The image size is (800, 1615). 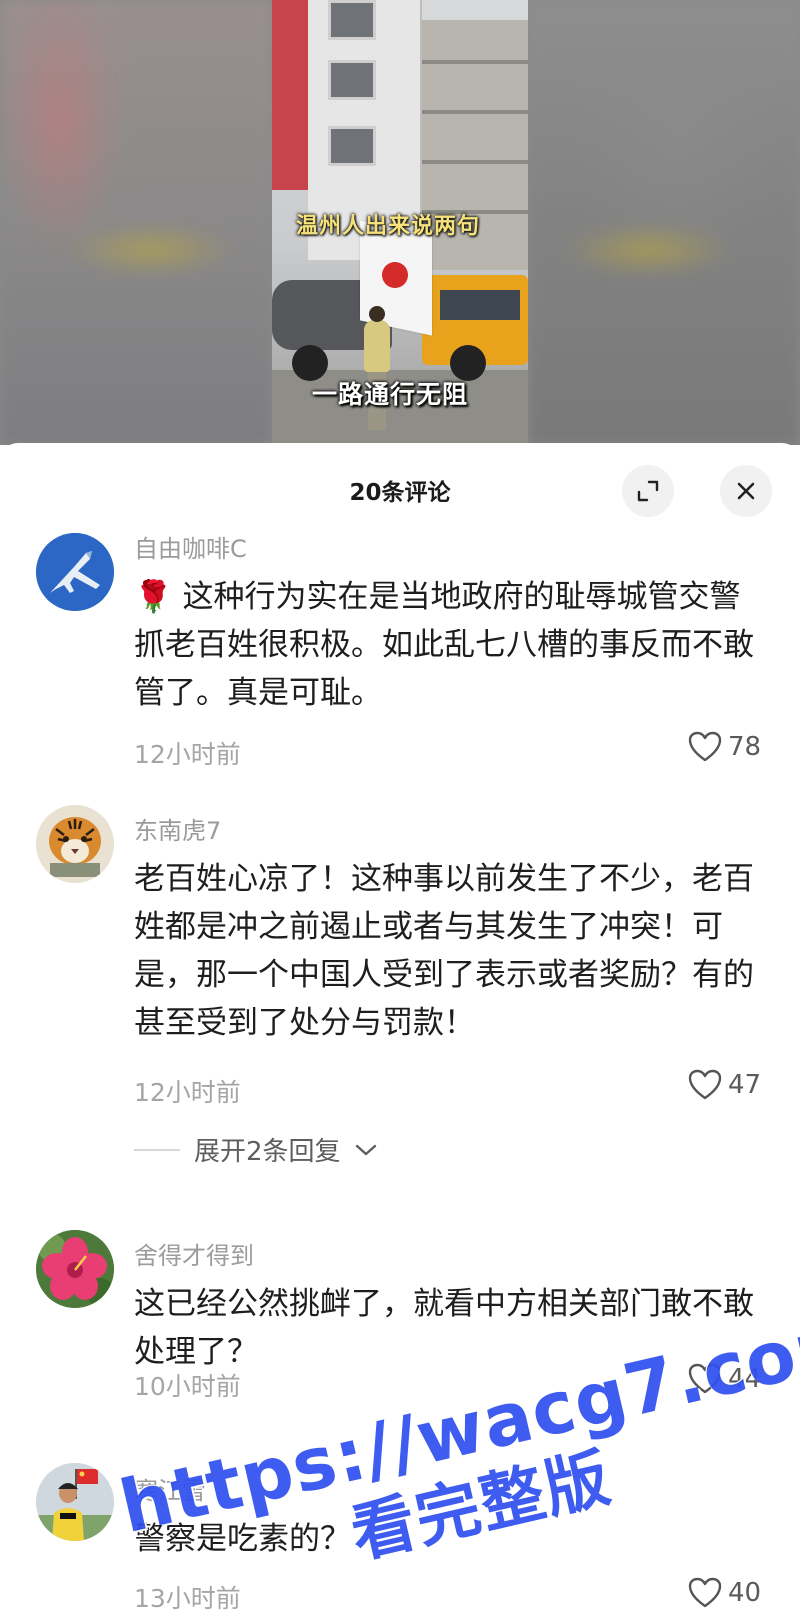 I want to click on expand-icon, so click(x=648, y=491).